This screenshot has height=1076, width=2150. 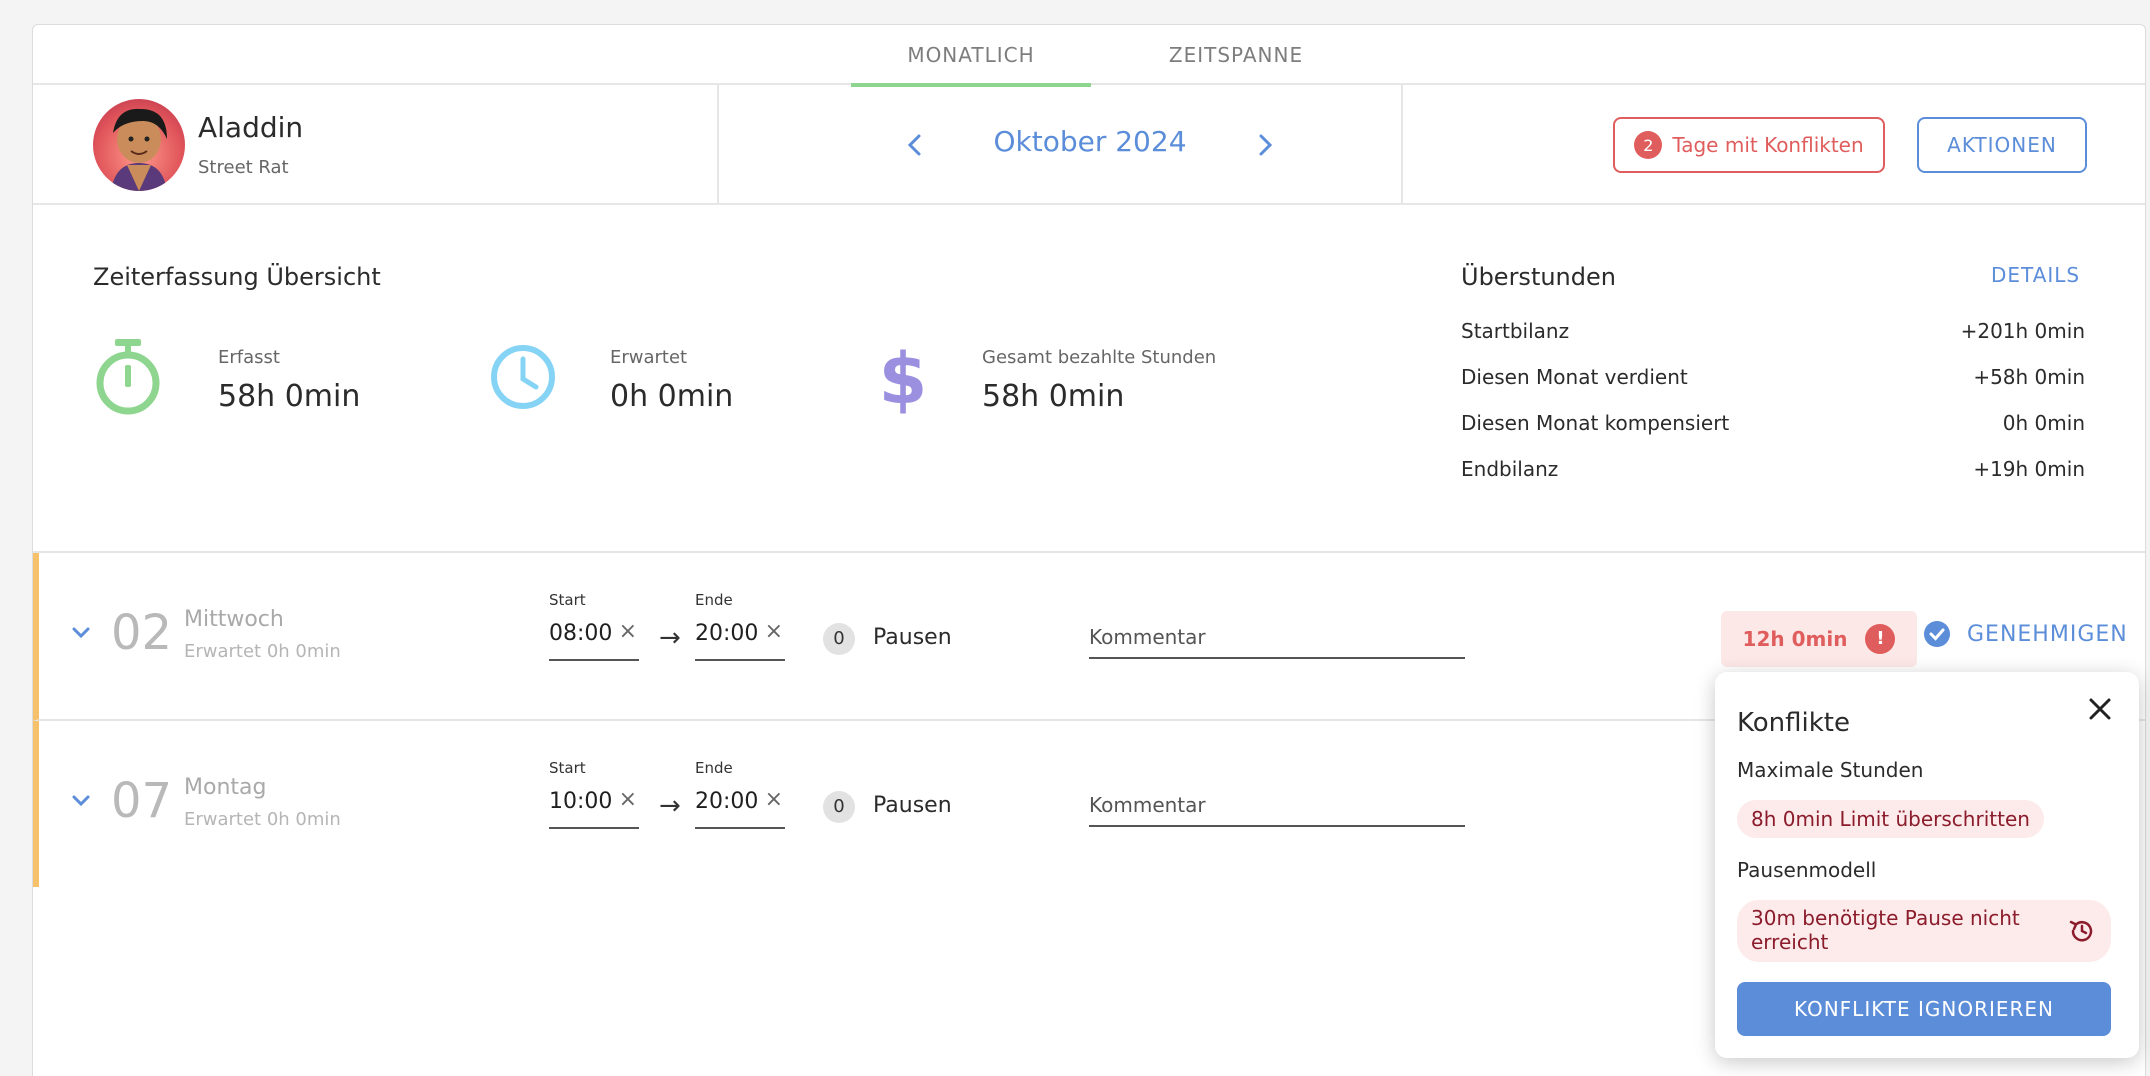 What do you see at coordinates (1090, 141) in the screenshot?
I see `month-label: Oktober 2024` at bounding box center [1090, 141].